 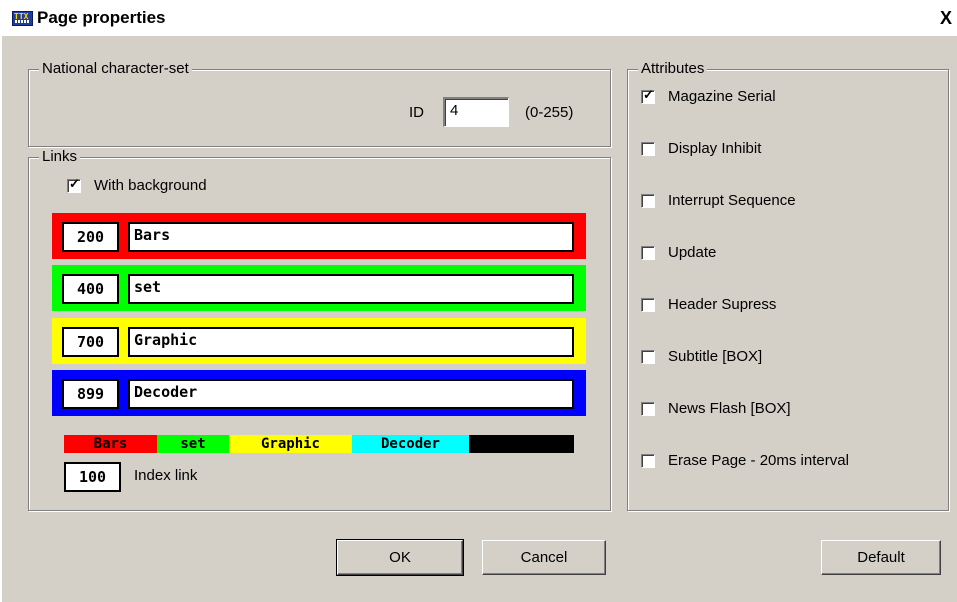 I want to click on attribute-label: Subtitle [BOX], so click(x=715, y=356).